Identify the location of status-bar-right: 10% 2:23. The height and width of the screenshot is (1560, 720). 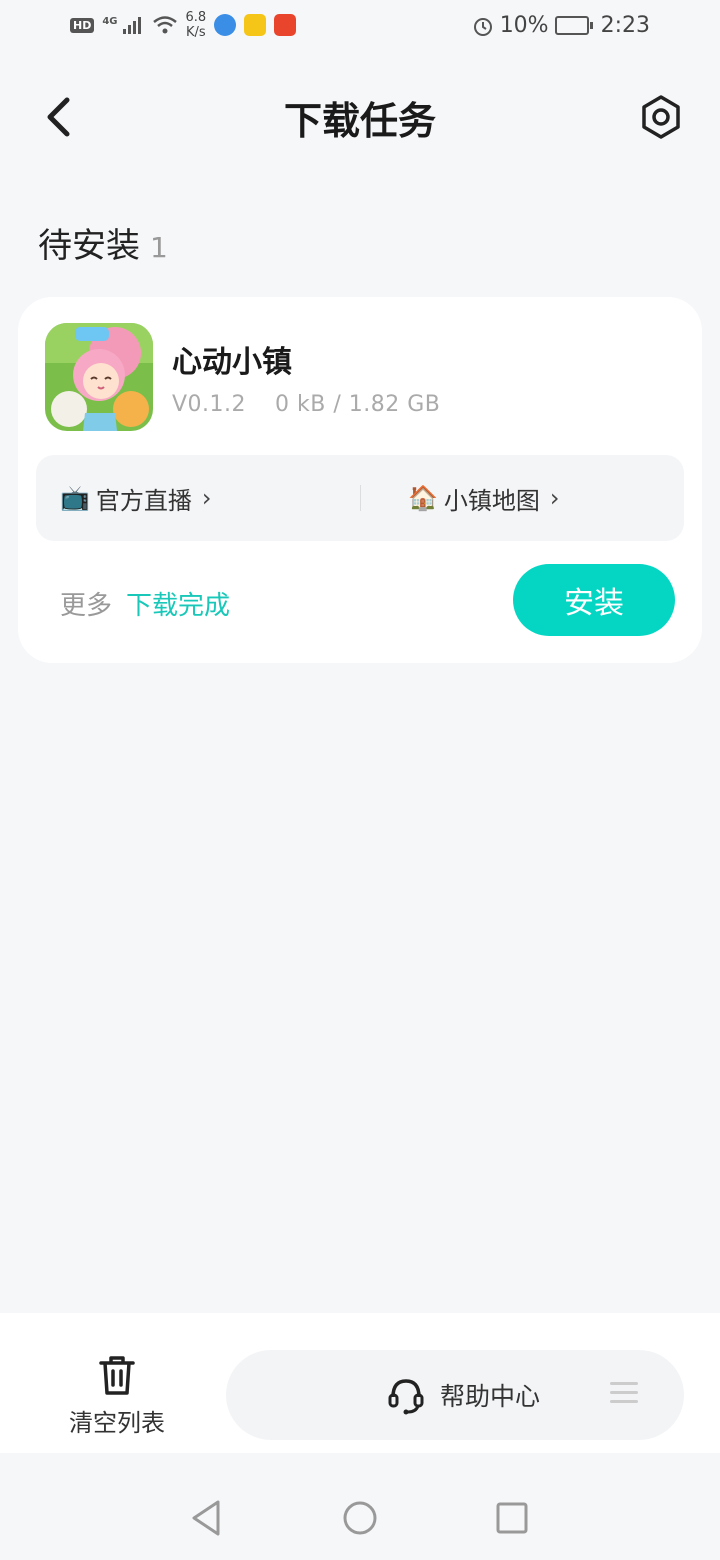
(561, 25).